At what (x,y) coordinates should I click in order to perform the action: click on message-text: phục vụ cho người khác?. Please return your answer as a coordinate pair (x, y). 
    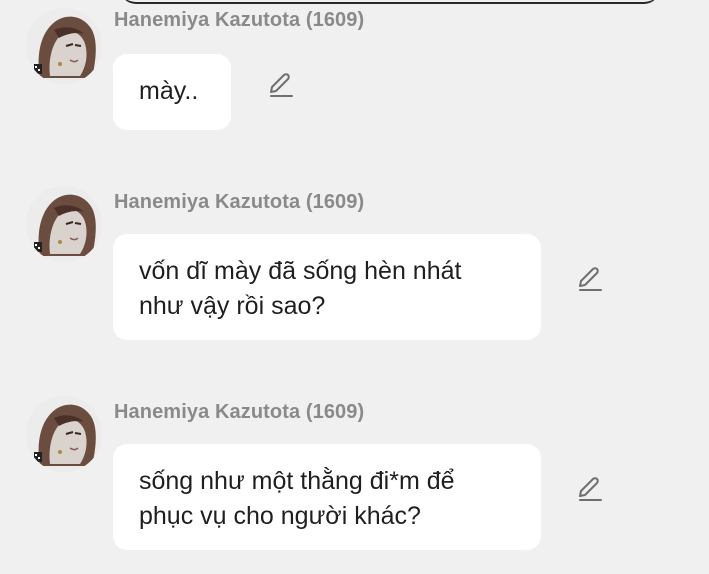
    Looking at the image, I should click on (280, 516).